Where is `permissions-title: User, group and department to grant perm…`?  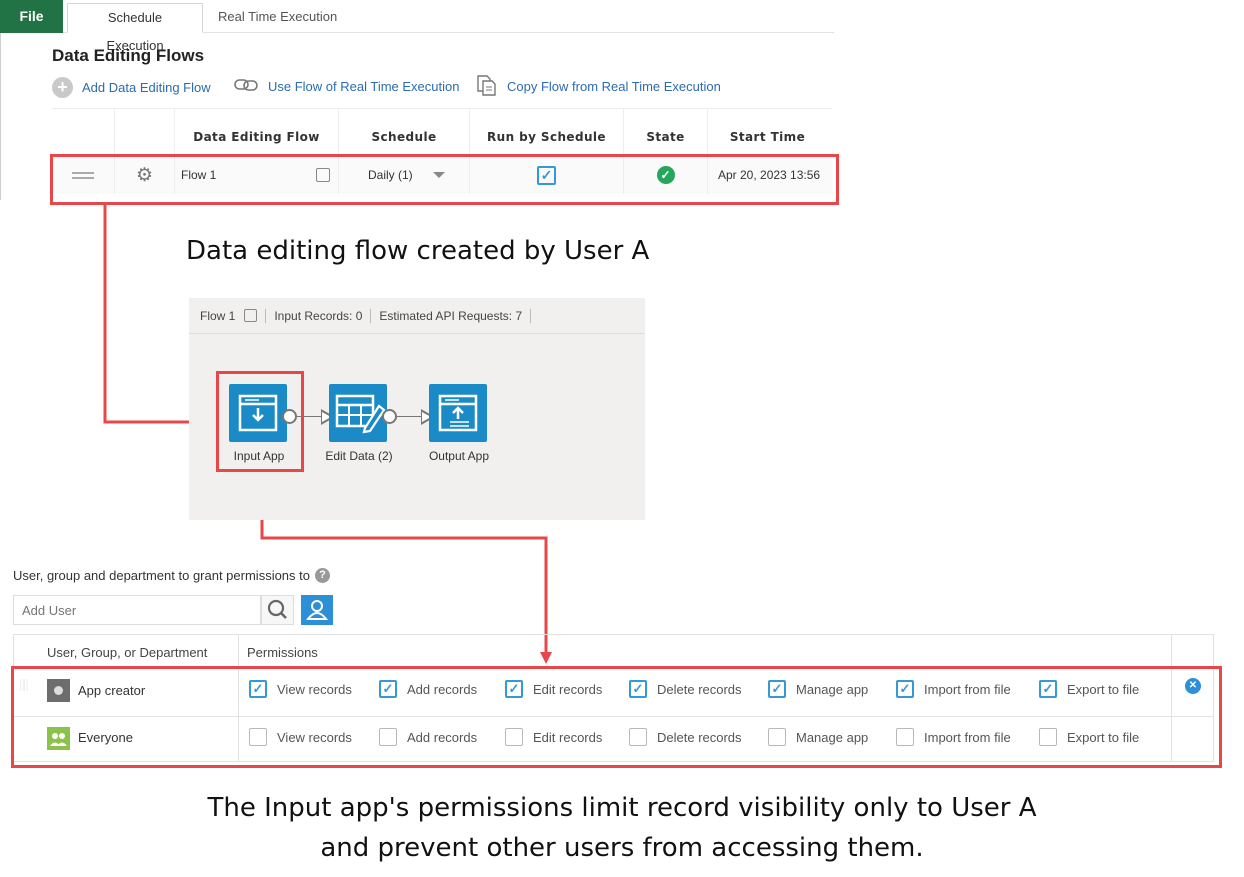 permissions-title: User, group and department to grant perm… is located at coordinates (161, 575).